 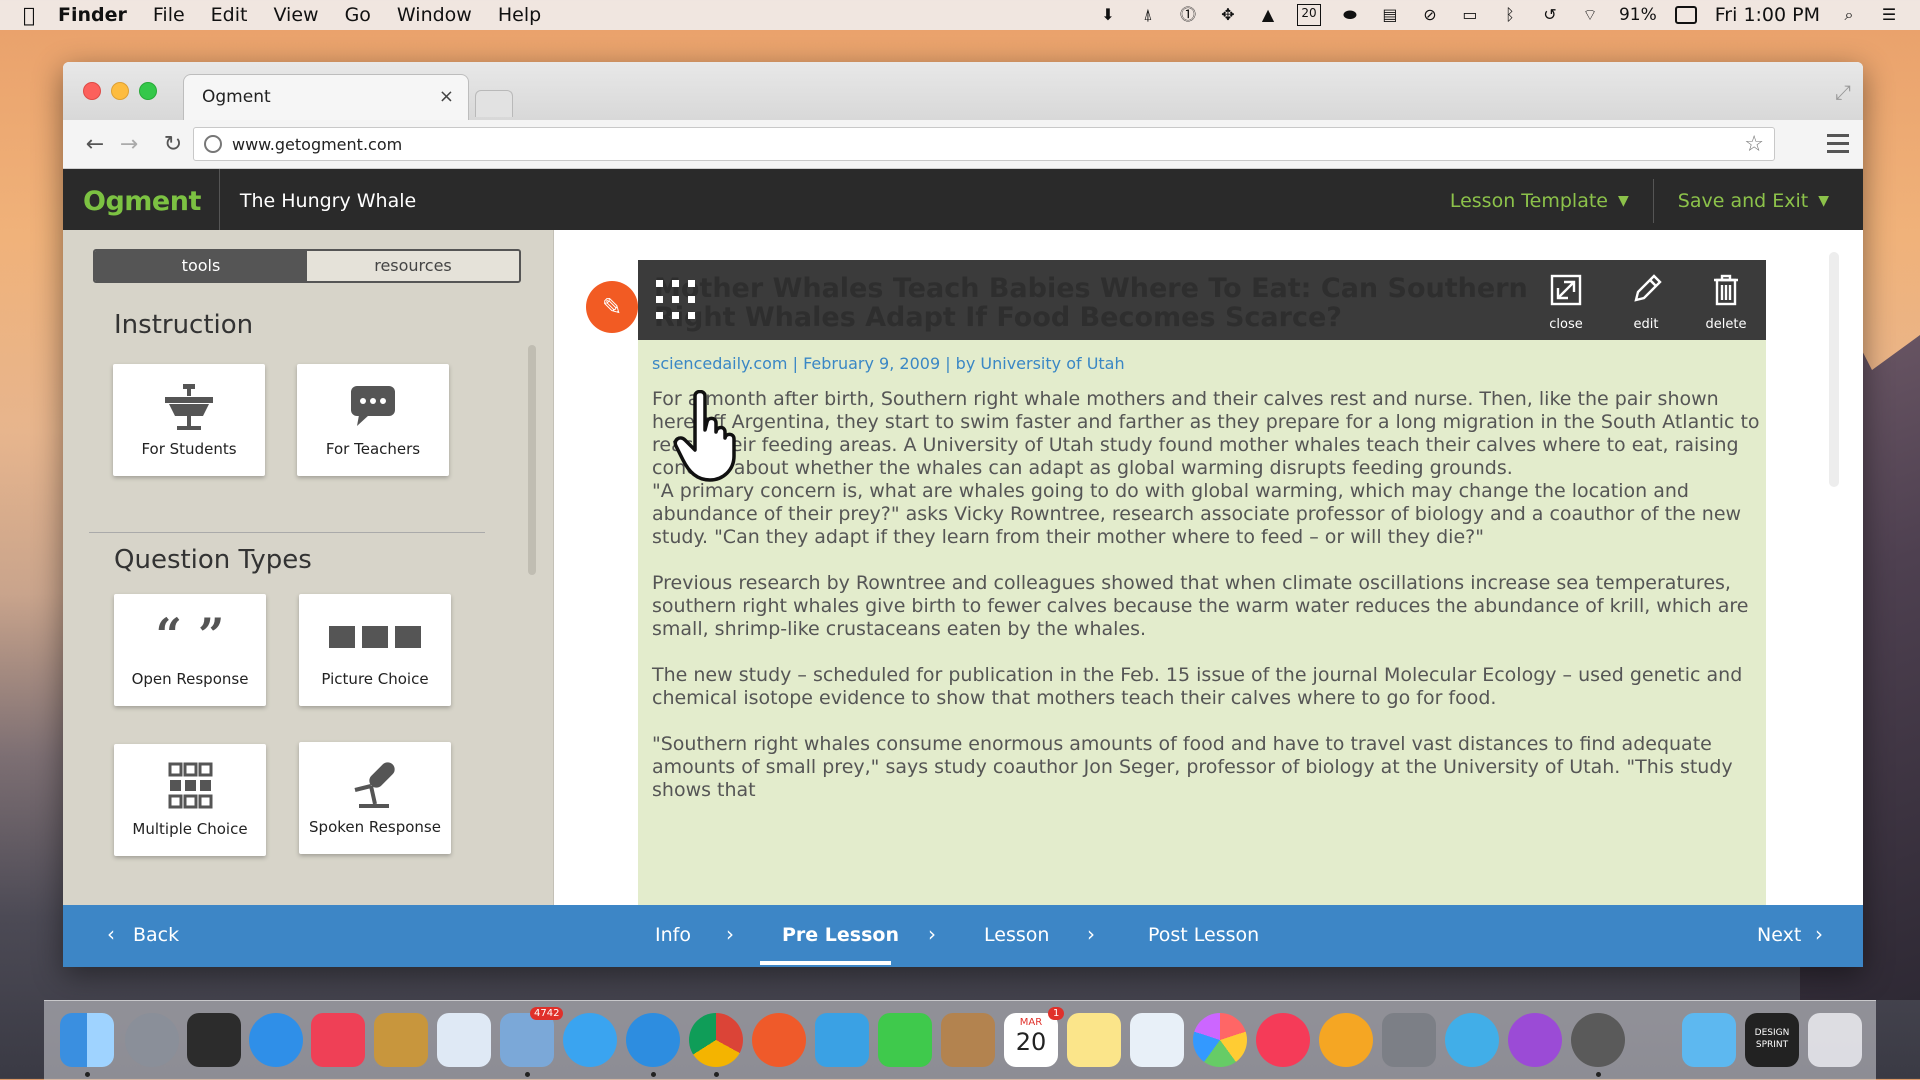 What do you see at coordinates (1779, 935) in the screenshot?
I see `next-button: Next` at bounding box center [1779, 935].